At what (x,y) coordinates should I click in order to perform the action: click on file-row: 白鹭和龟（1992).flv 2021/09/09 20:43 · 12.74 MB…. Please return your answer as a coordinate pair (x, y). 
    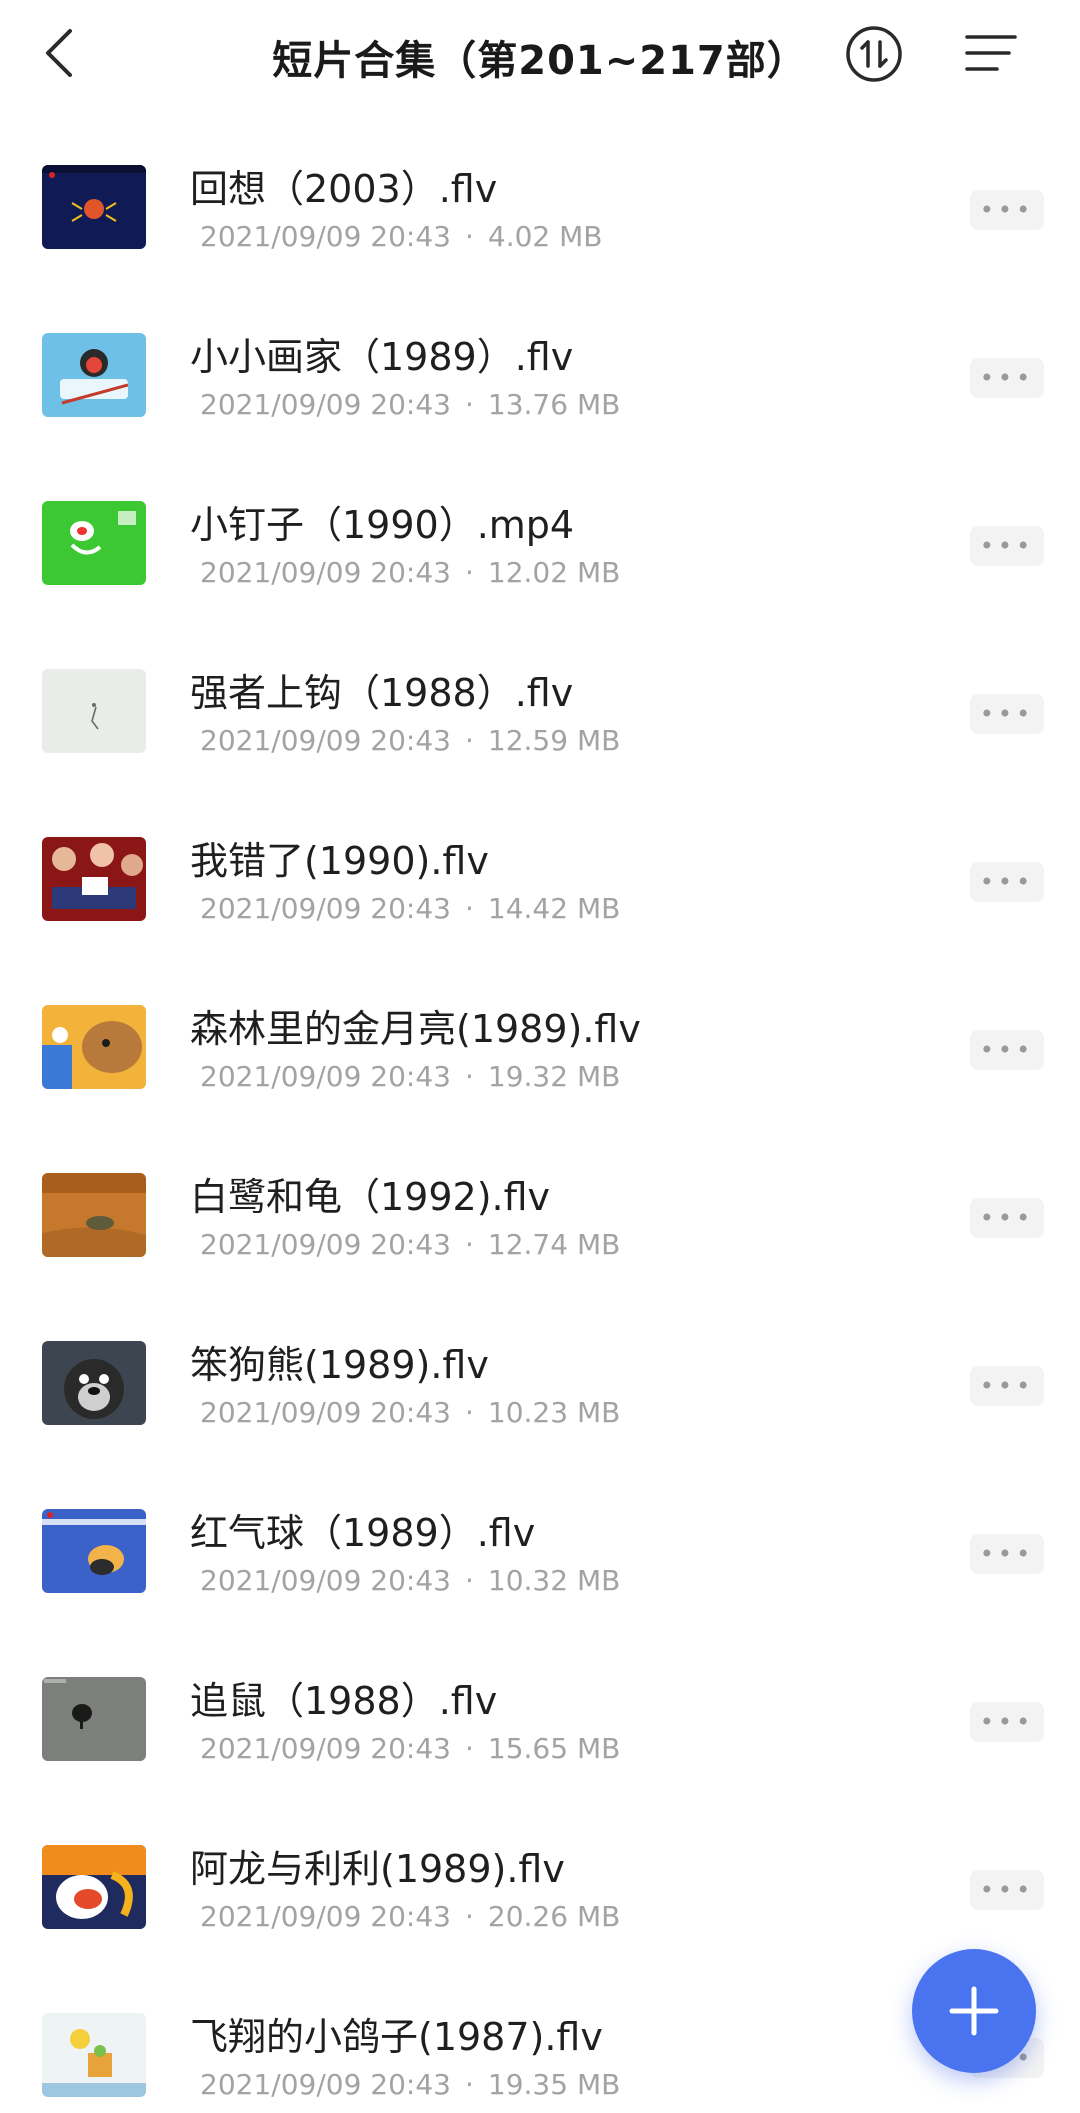
    Looking at the image, I should click on (540, 1200).